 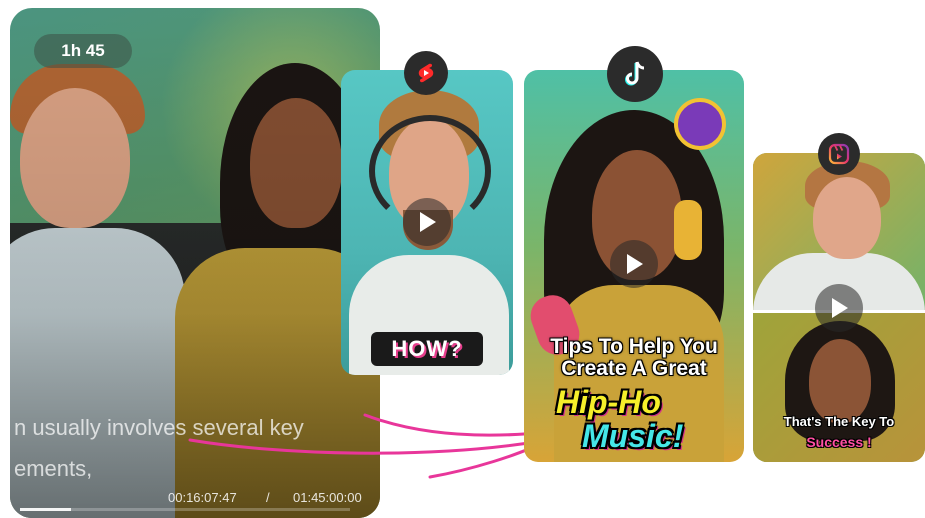 I want to click on how-caption: HOW?, so click(x=427, y=348).